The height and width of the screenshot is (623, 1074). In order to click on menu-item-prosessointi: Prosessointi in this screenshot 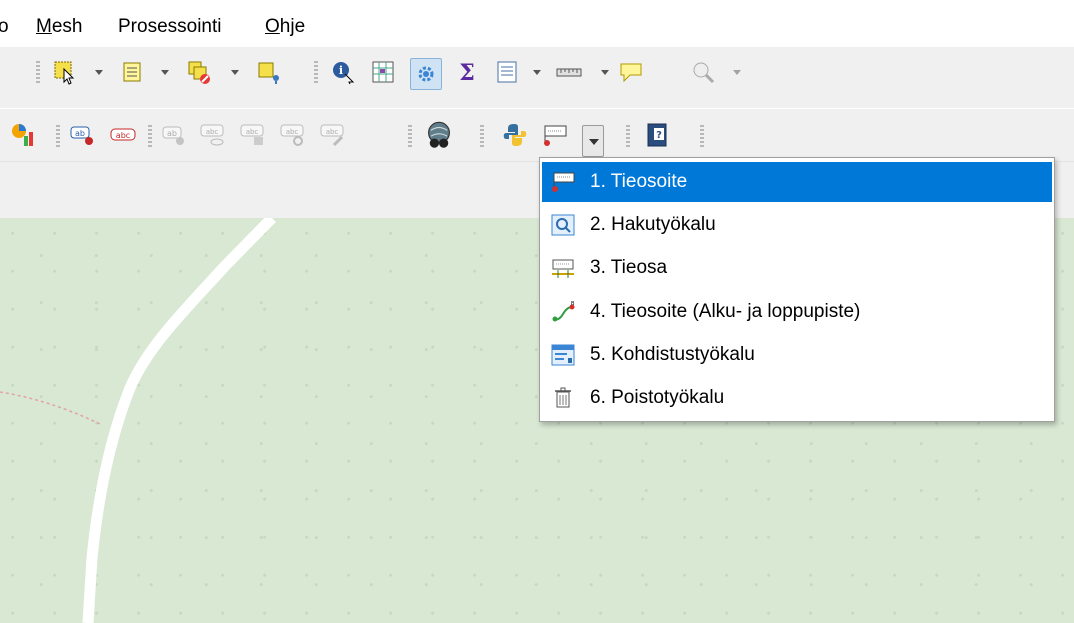, I will do `click(170, 27)`.